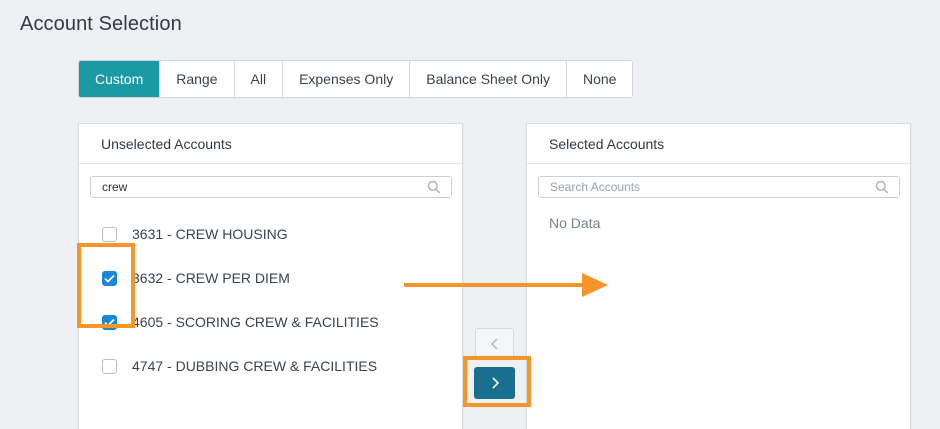 The image size is (940, 429). Describe the element at coordinates (210, 234) in the screenshot. I see `account-label: 3631 - CREW HOUSING` at that location.